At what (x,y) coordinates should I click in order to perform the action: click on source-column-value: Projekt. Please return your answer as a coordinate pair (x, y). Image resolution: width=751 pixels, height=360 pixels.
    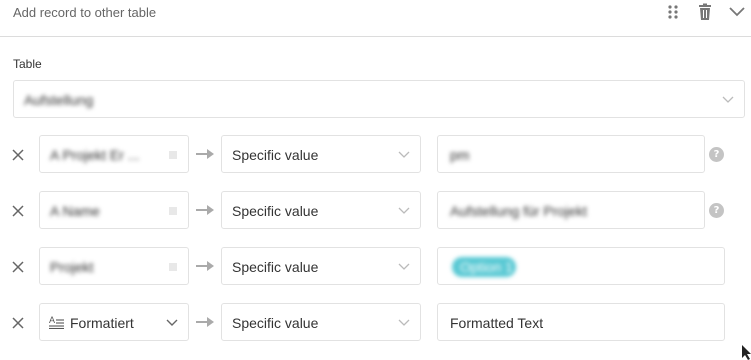
    Looking at the image, I should click on (72, 267).